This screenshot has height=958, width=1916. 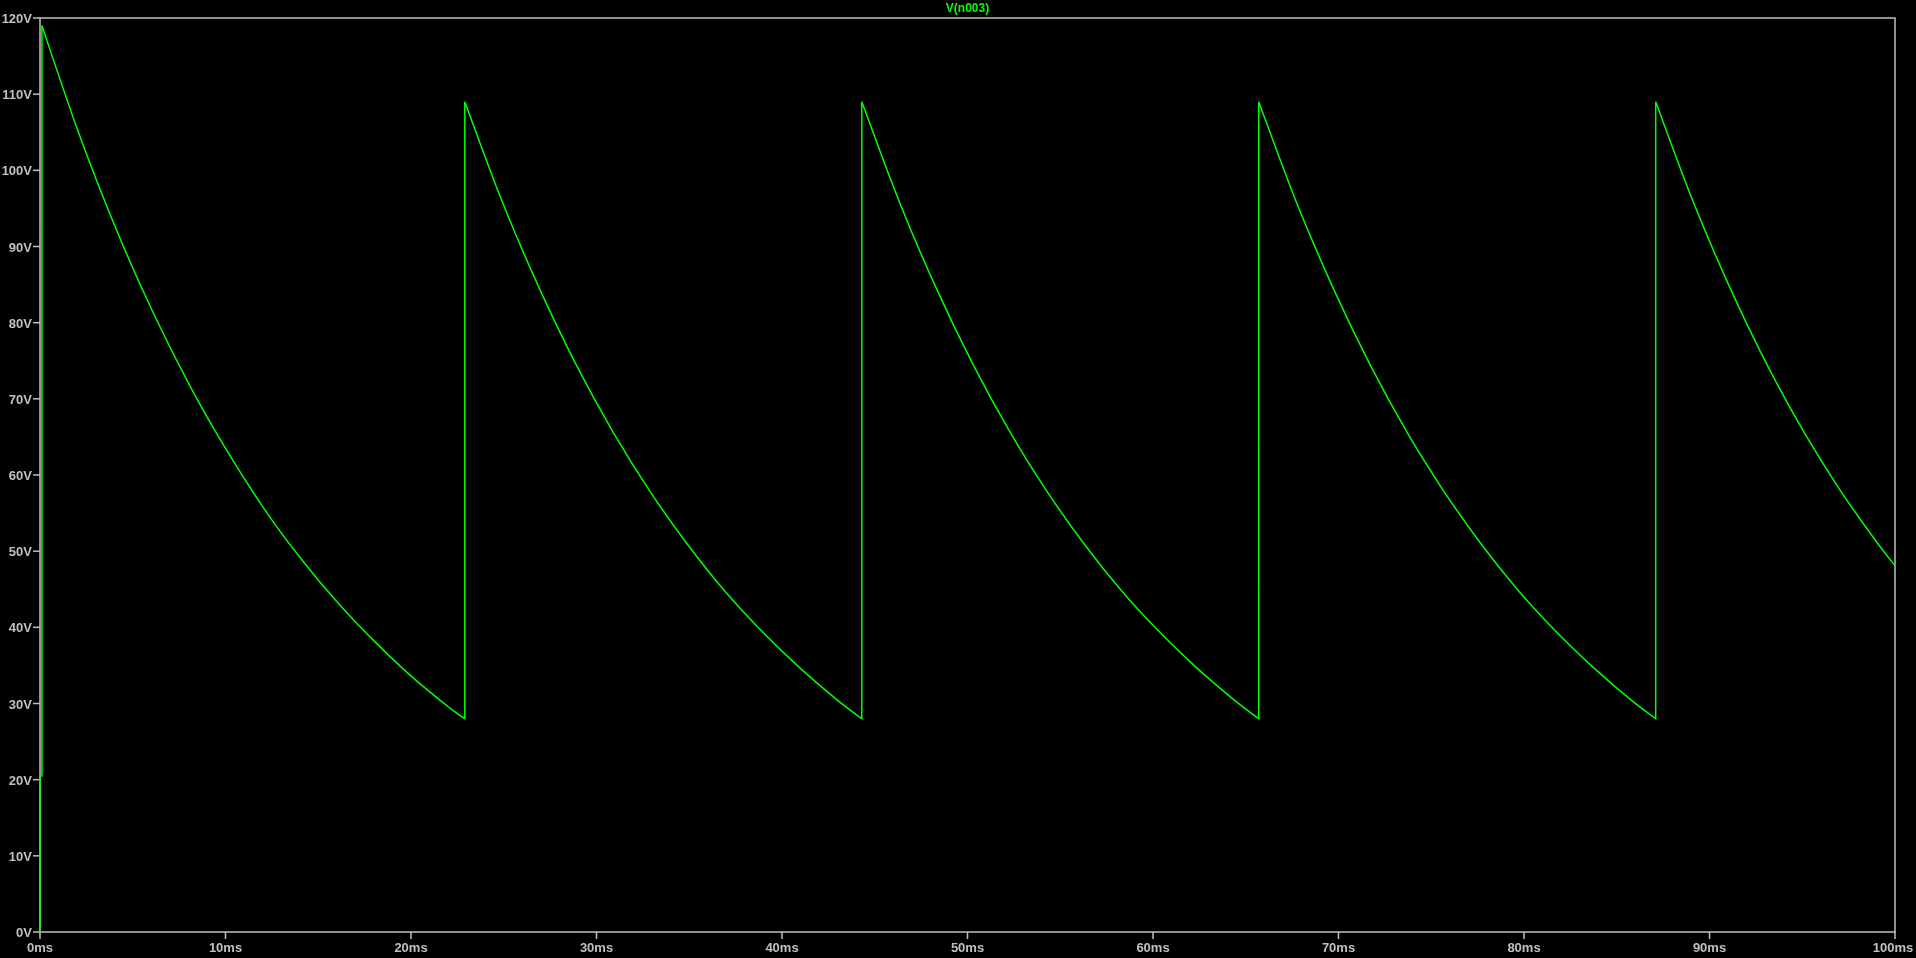 What do you see at coordinates (1153, 947) in the screenshot?
I see `axis-tick-label: 60ms` at bounding box center [1153, 947].